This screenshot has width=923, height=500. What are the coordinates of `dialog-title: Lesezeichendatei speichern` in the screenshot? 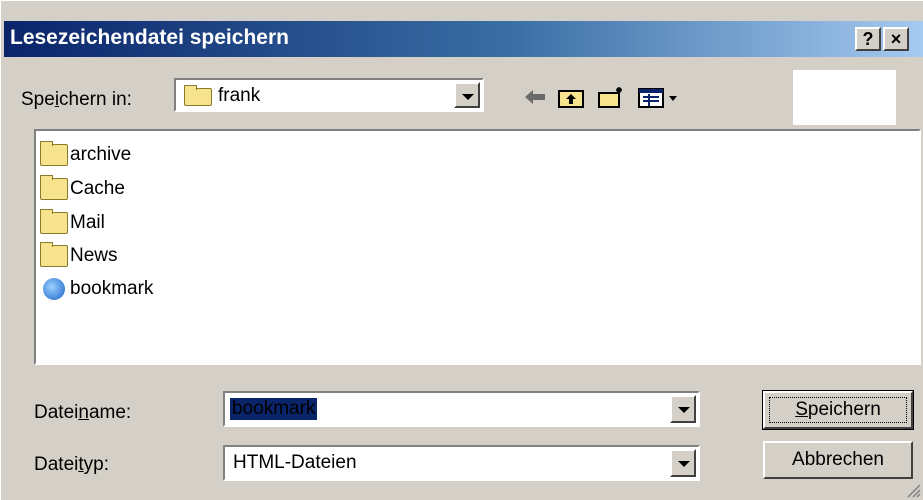 It's located at (149, 37).